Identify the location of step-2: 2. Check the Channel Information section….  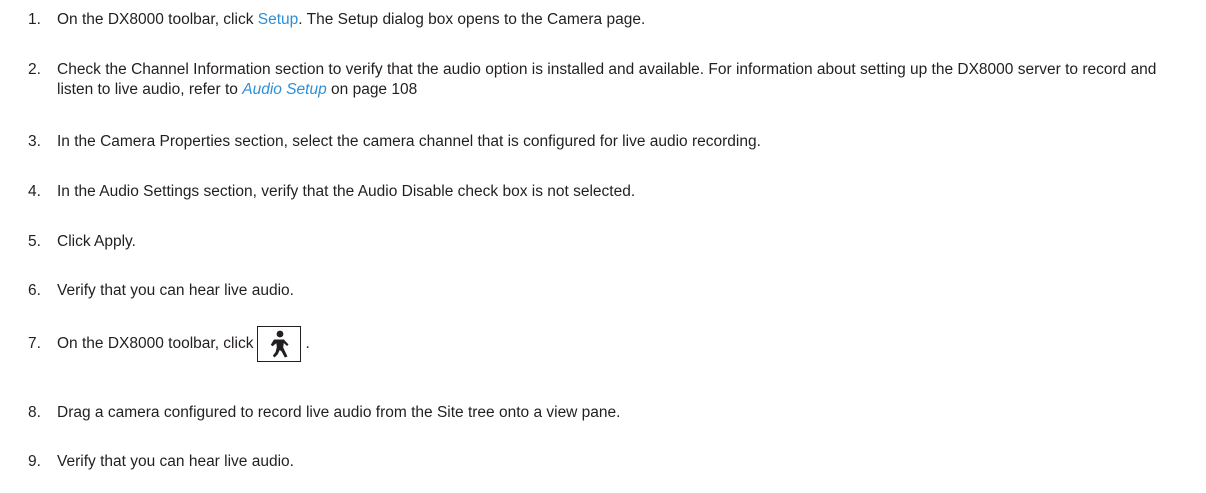
(612, 80).